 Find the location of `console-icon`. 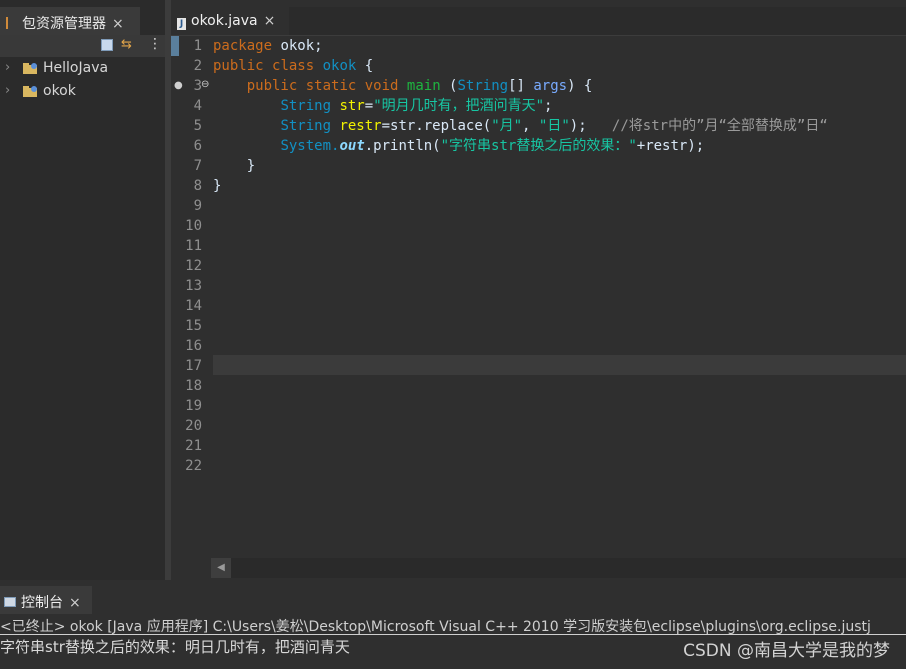

console-icon is located at coordinates (10, 602).